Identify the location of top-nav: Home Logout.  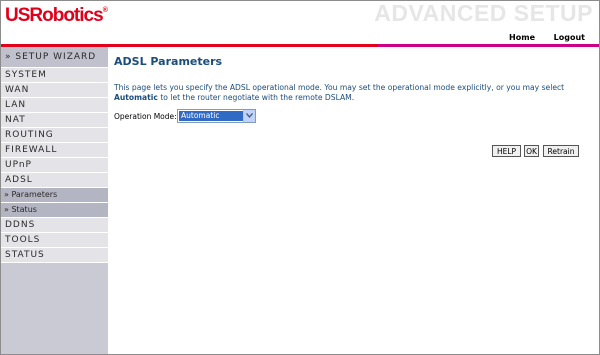
(300, 38).